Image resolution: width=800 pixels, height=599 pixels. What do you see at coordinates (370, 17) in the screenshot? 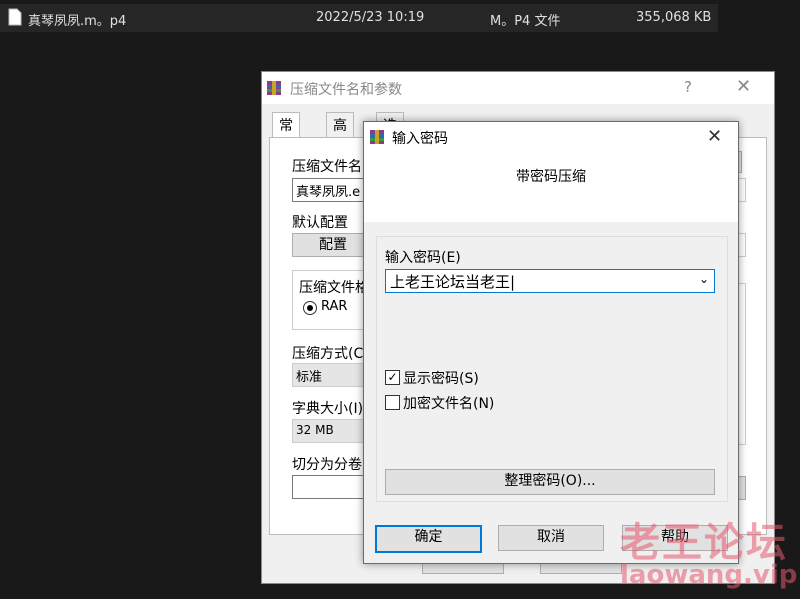
I see `file-date: 2022/5/23 10:19` at bounding box center [370, 17].